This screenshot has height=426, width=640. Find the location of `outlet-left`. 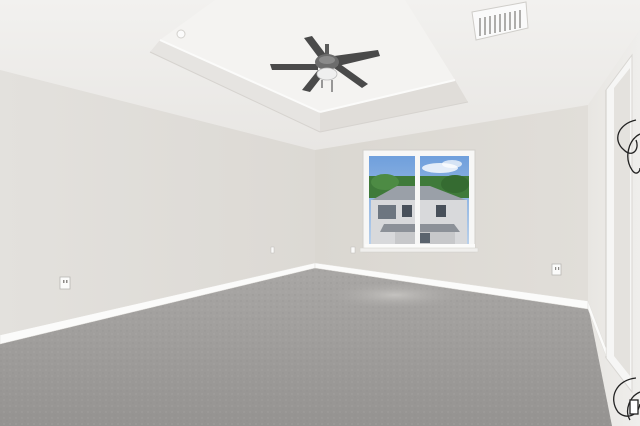

outlet-left is located at coordinates (65, 283).